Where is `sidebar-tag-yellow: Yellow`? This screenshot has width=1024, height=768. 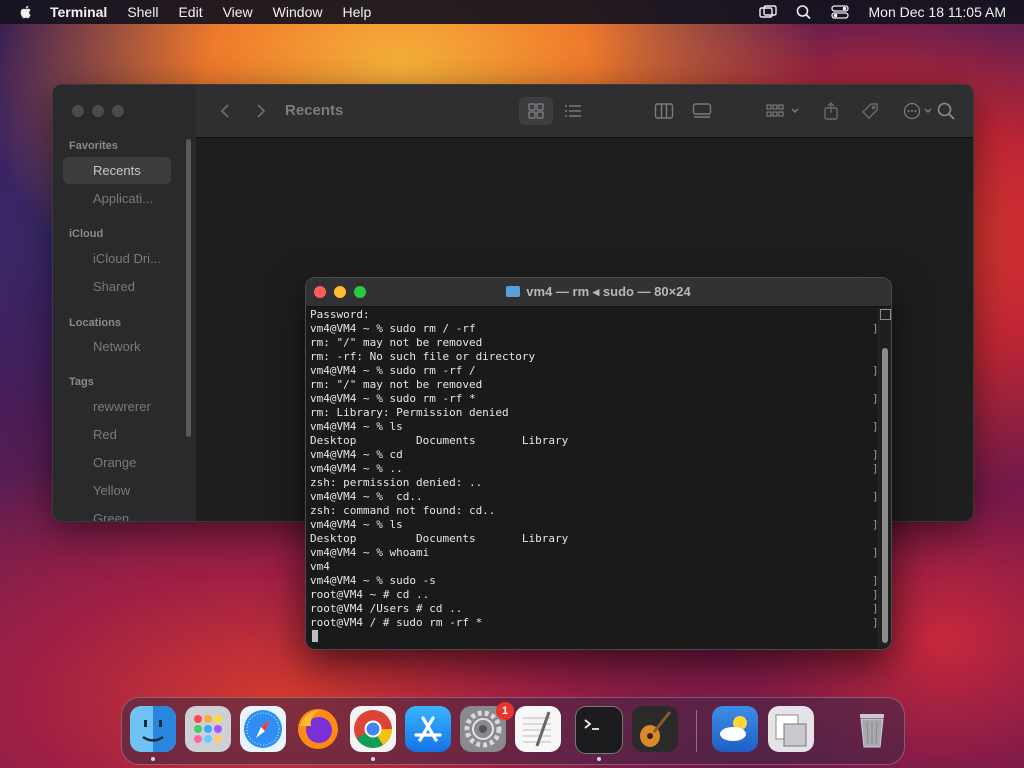 sidebar-tag-yellow: Yellow is located at coordinates (138, 490).